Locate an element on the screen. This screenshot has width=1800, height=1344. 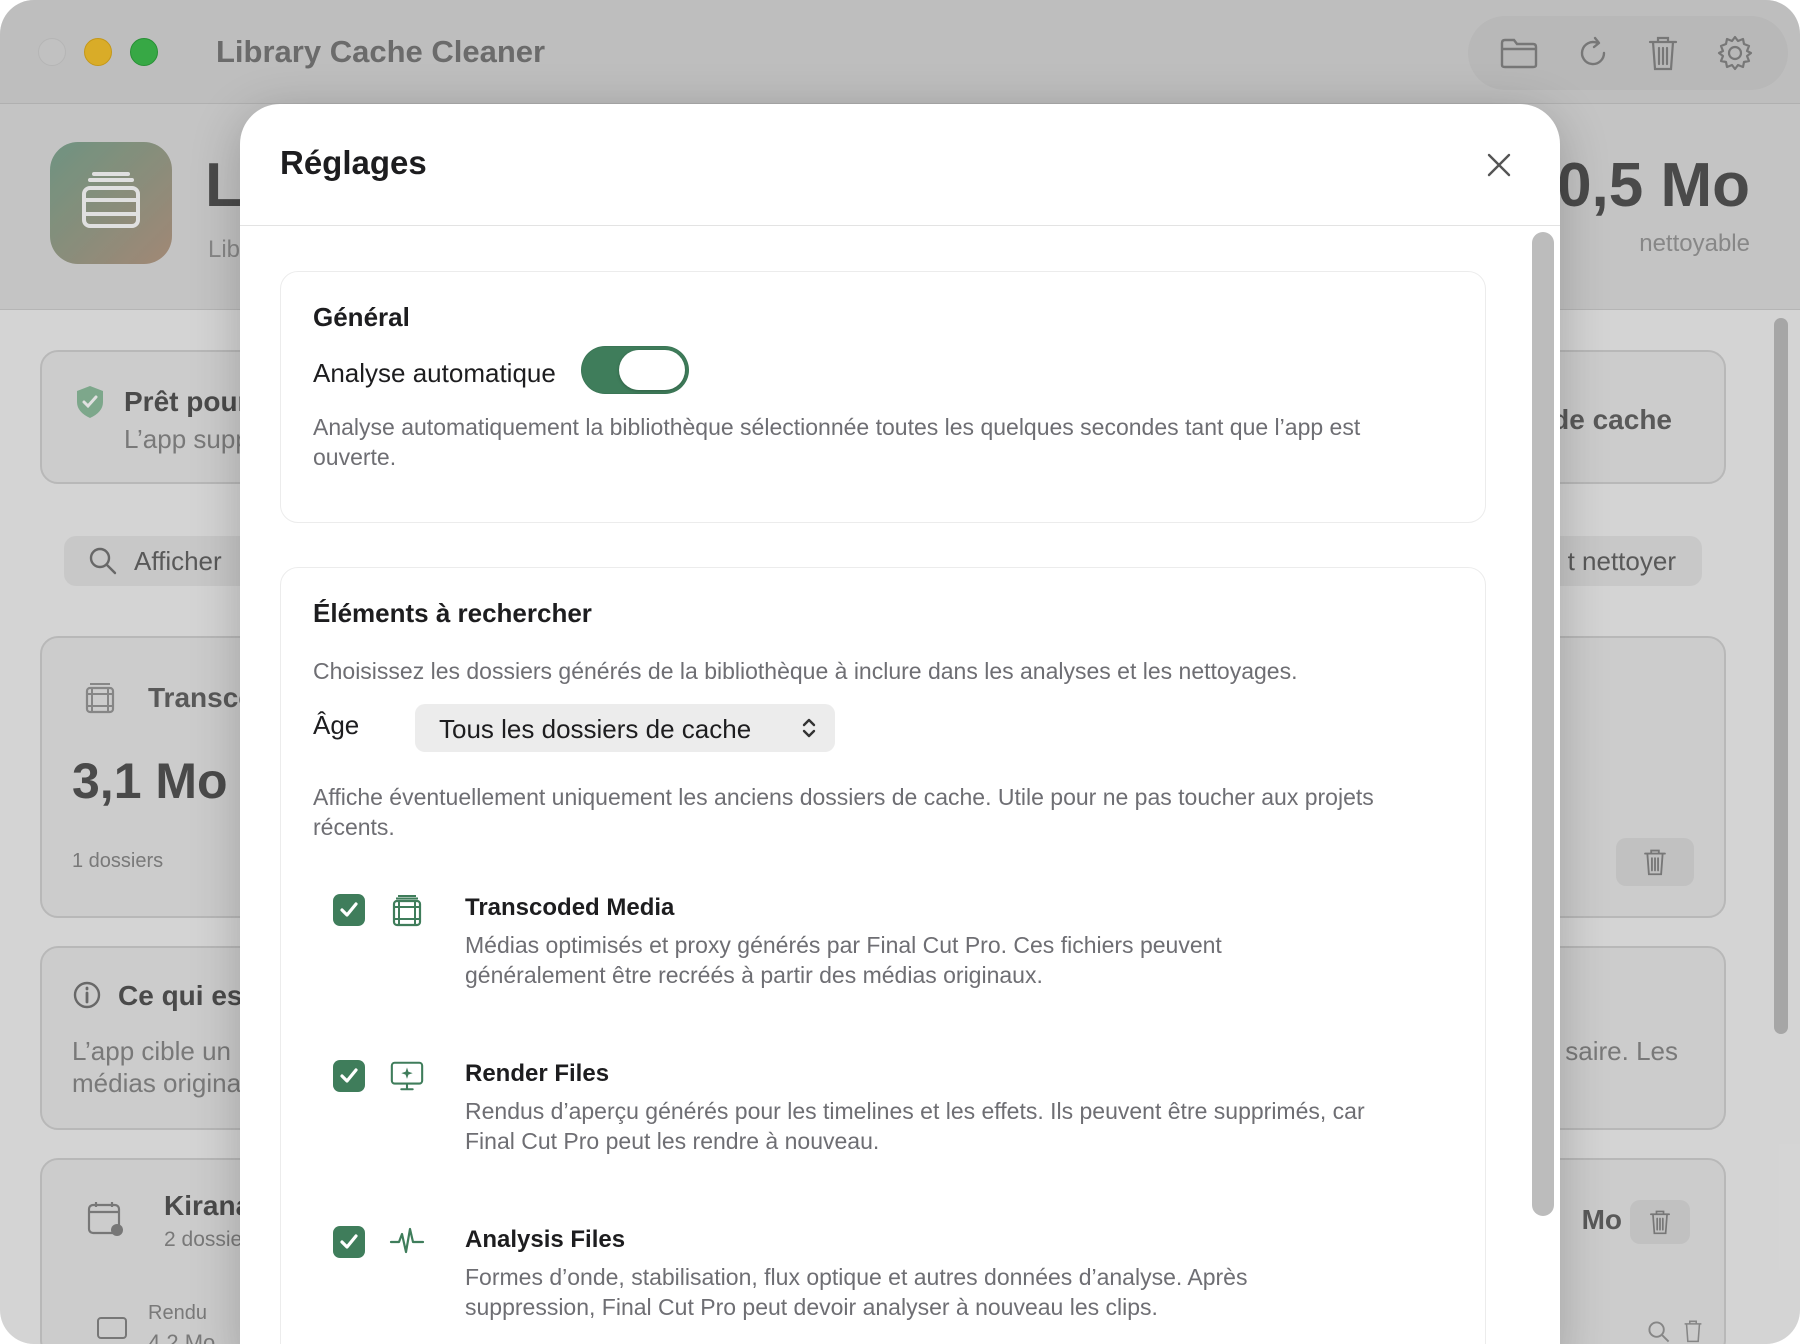
settings-scrollbar is located at coordinates (1543, 724).